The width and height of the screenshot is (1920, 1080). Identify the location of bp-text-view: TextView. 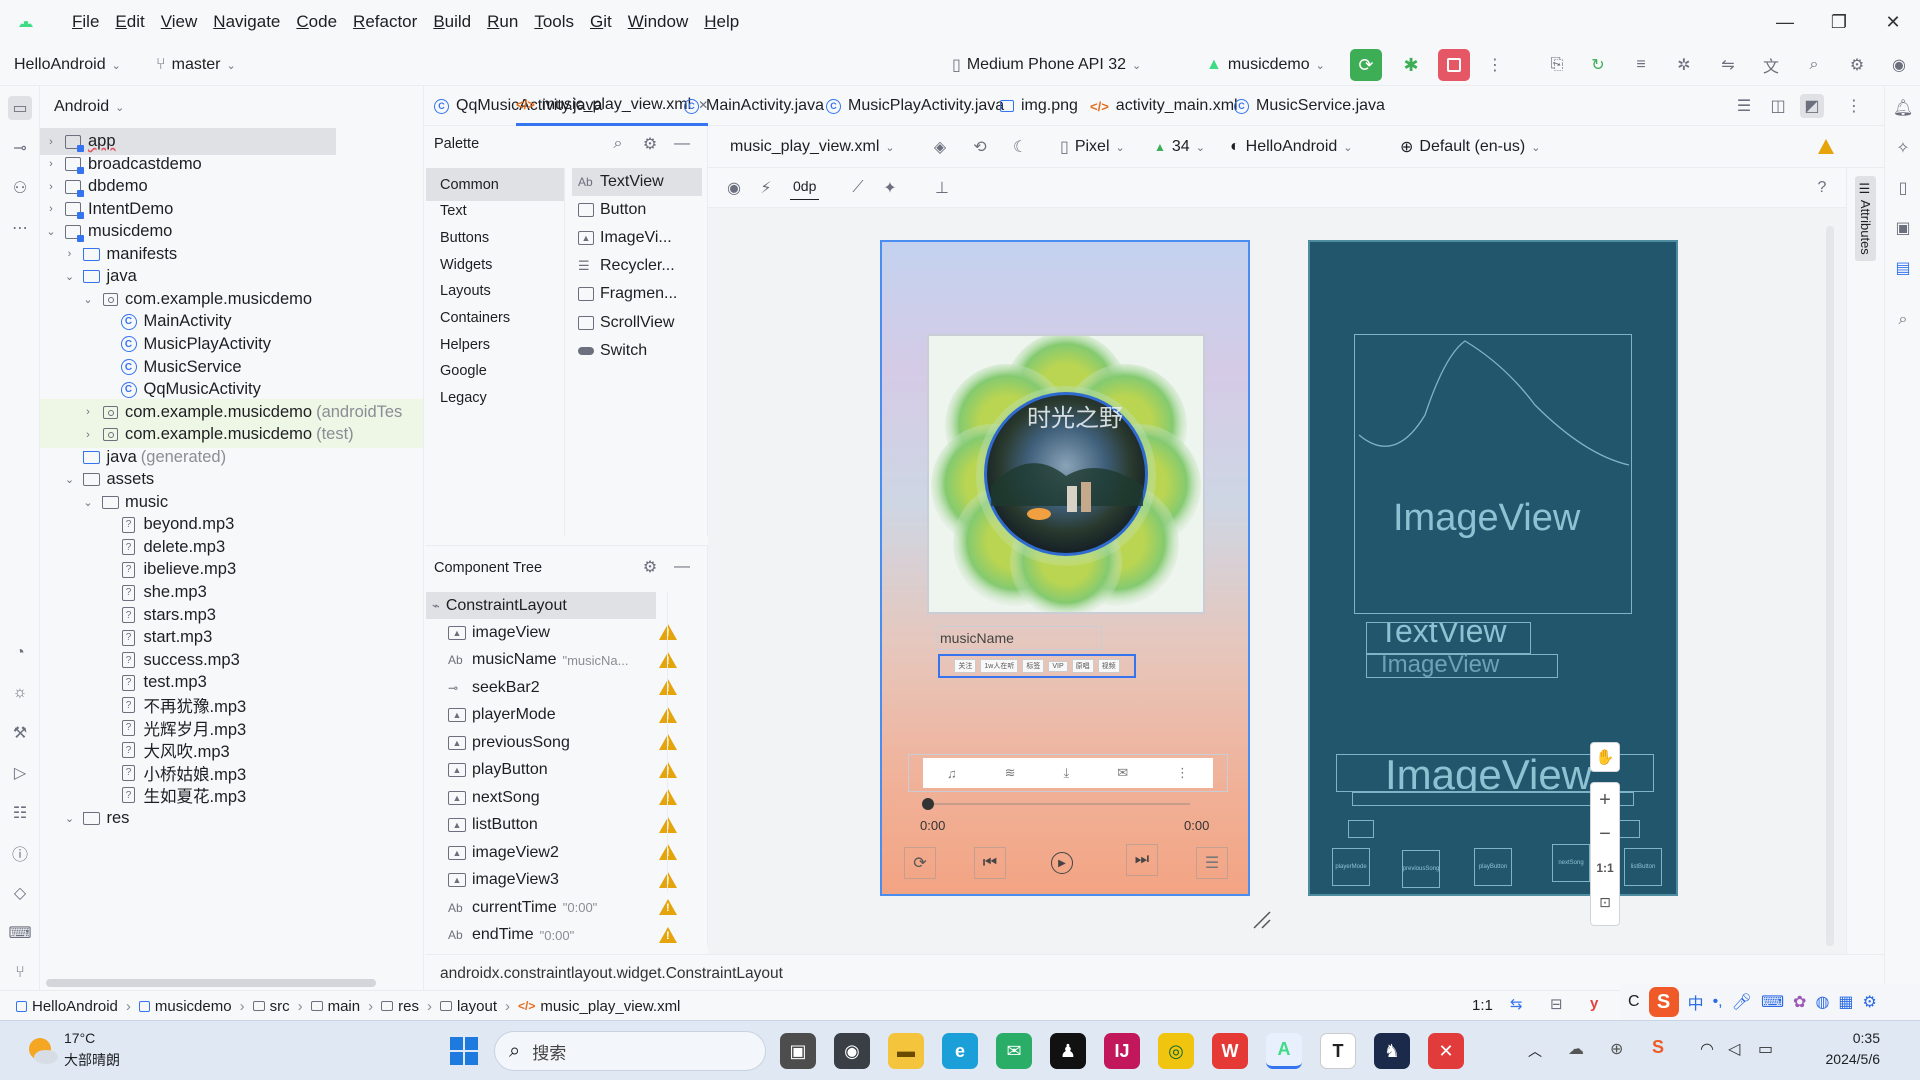
(1448, 638).